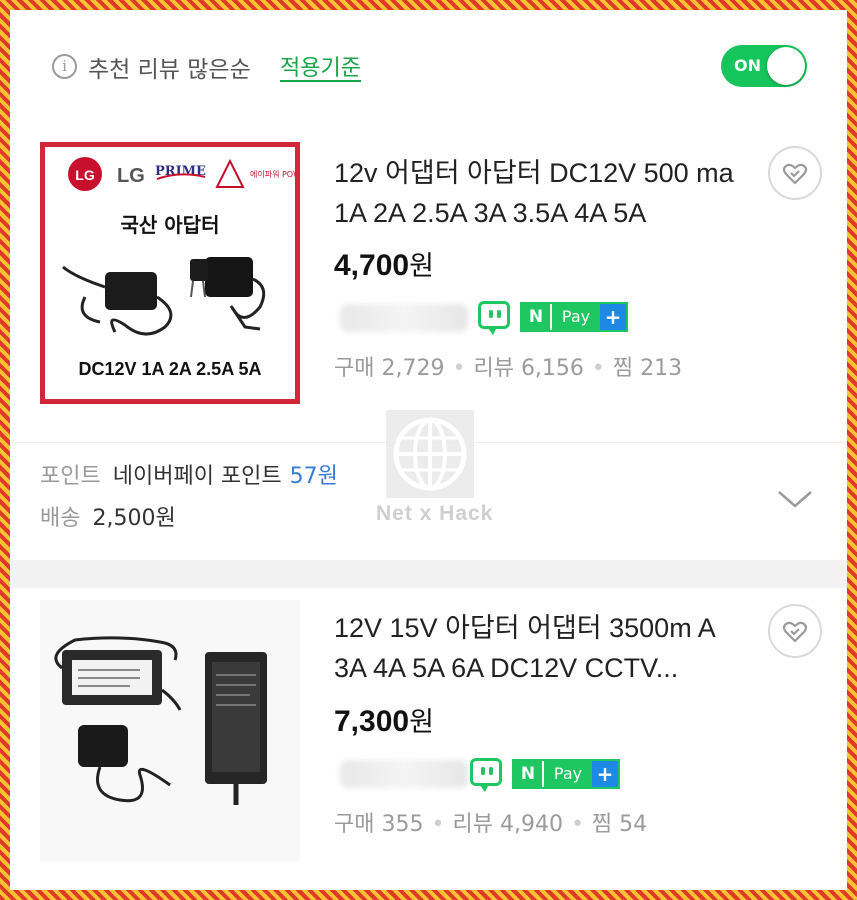  What do you see at coordinates (435, 513) in the screenshot?
I see `watermark-text: Net x Hack` at bounding box center [435, 513].